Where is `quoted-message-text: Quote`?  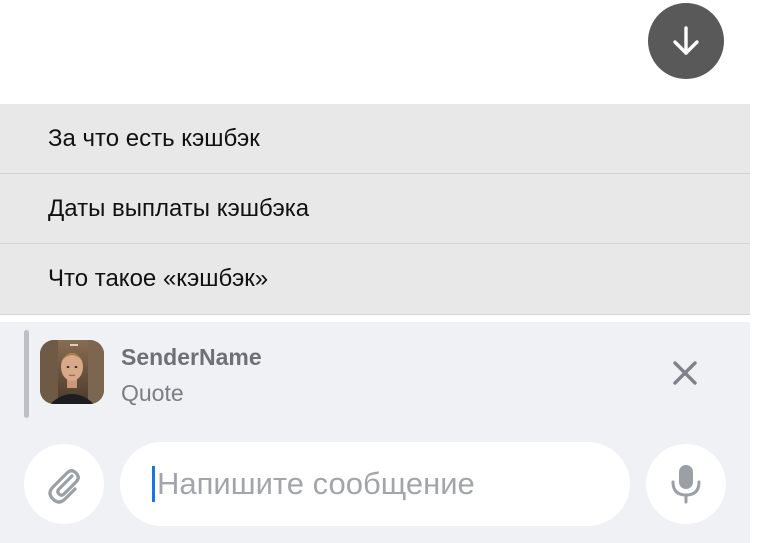
quoted-message-text: Quote is located at coordinates (152, 393).